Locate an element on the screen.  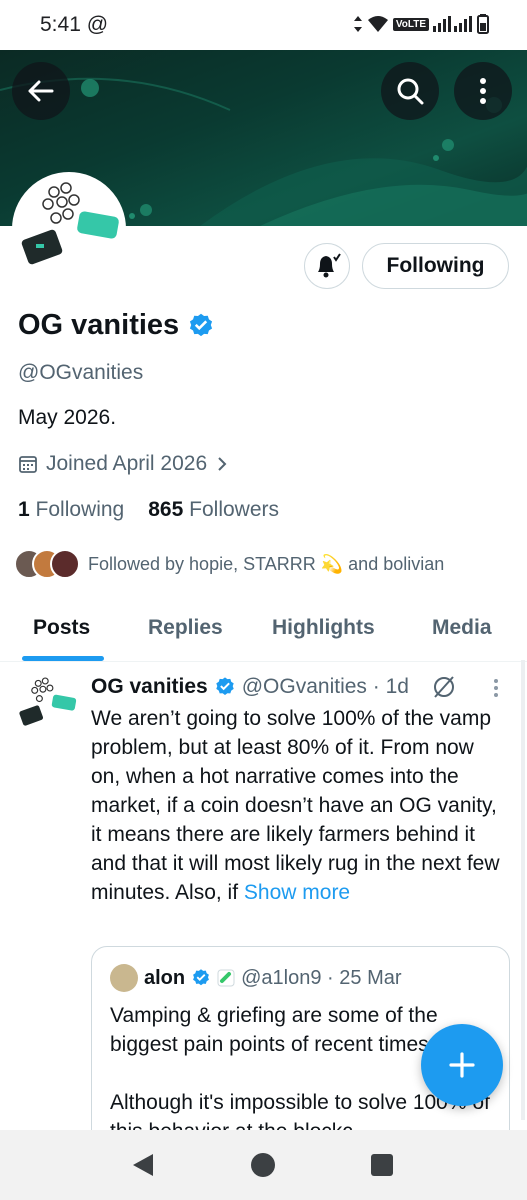
quote-author-avatar is located at coordinates (124, 978).